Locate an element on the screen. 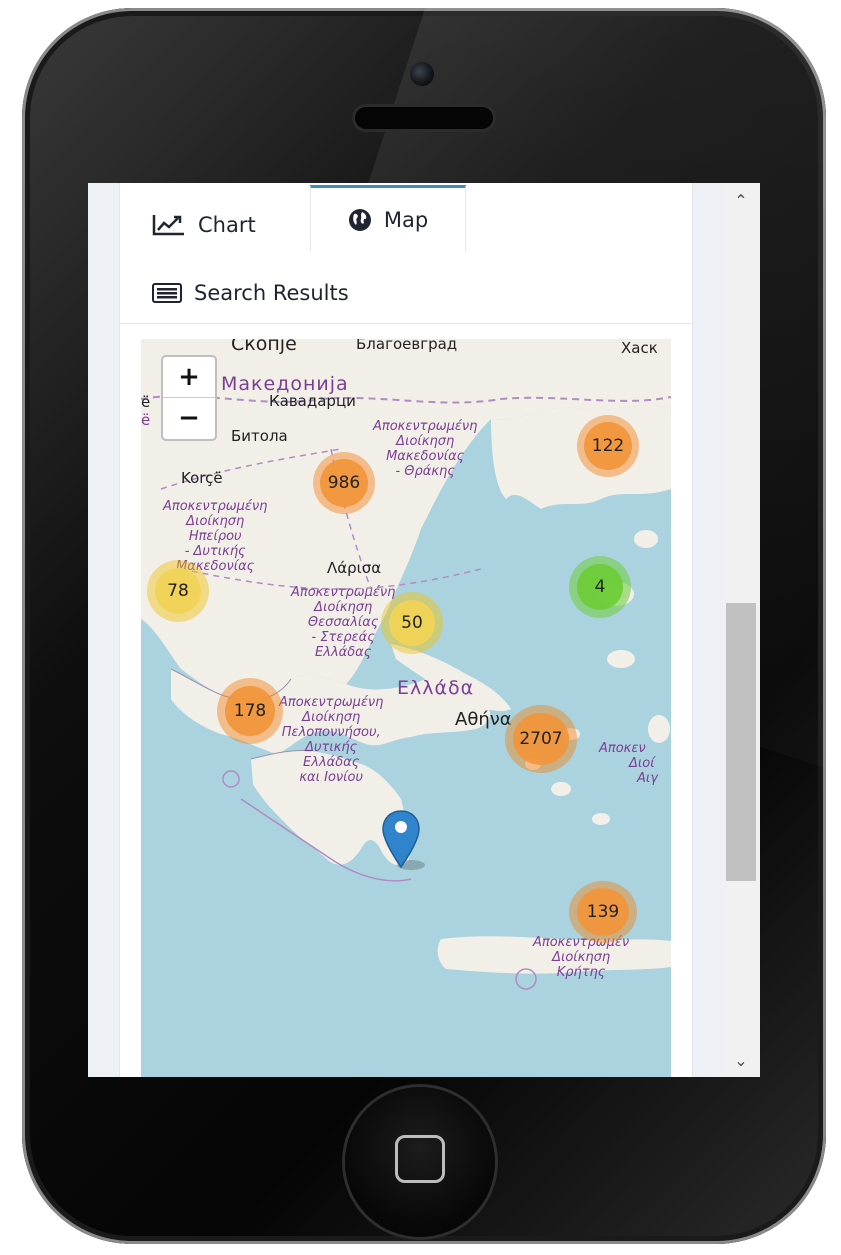 Image resolution: width=841 pixels, height=1255 pixels. cluster-count: 986 is located at coordinates (344, 483).